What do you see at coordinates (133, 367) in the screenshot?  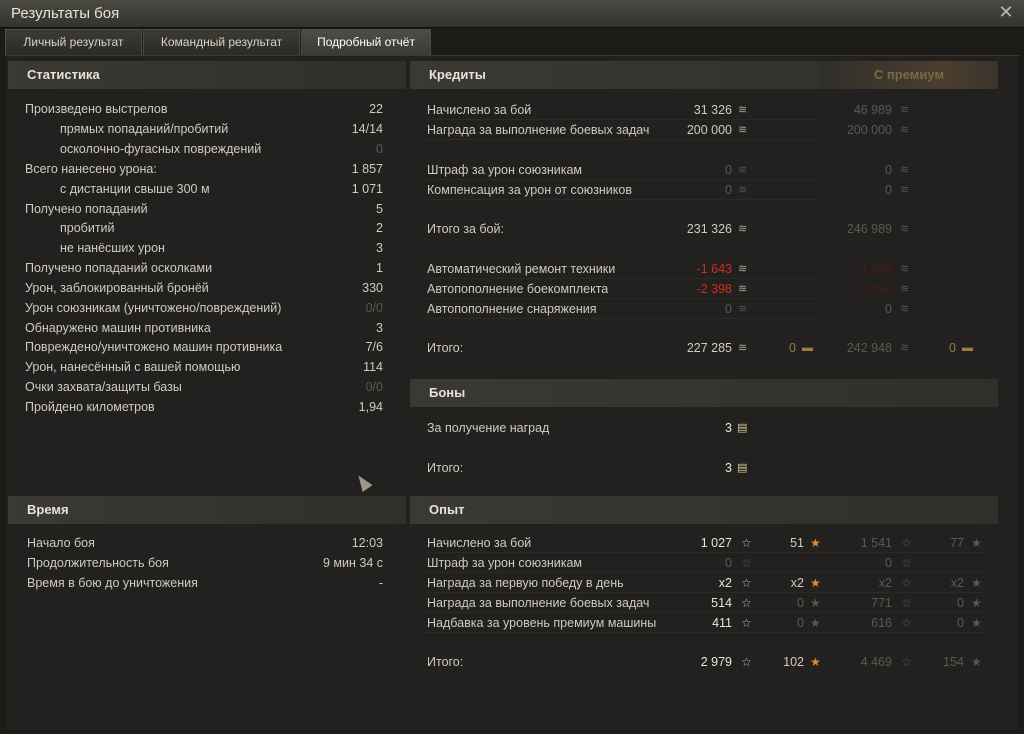 I see `stats-label: Урон, нанесённый с вашей помощью` at bounding box center [133, 367].